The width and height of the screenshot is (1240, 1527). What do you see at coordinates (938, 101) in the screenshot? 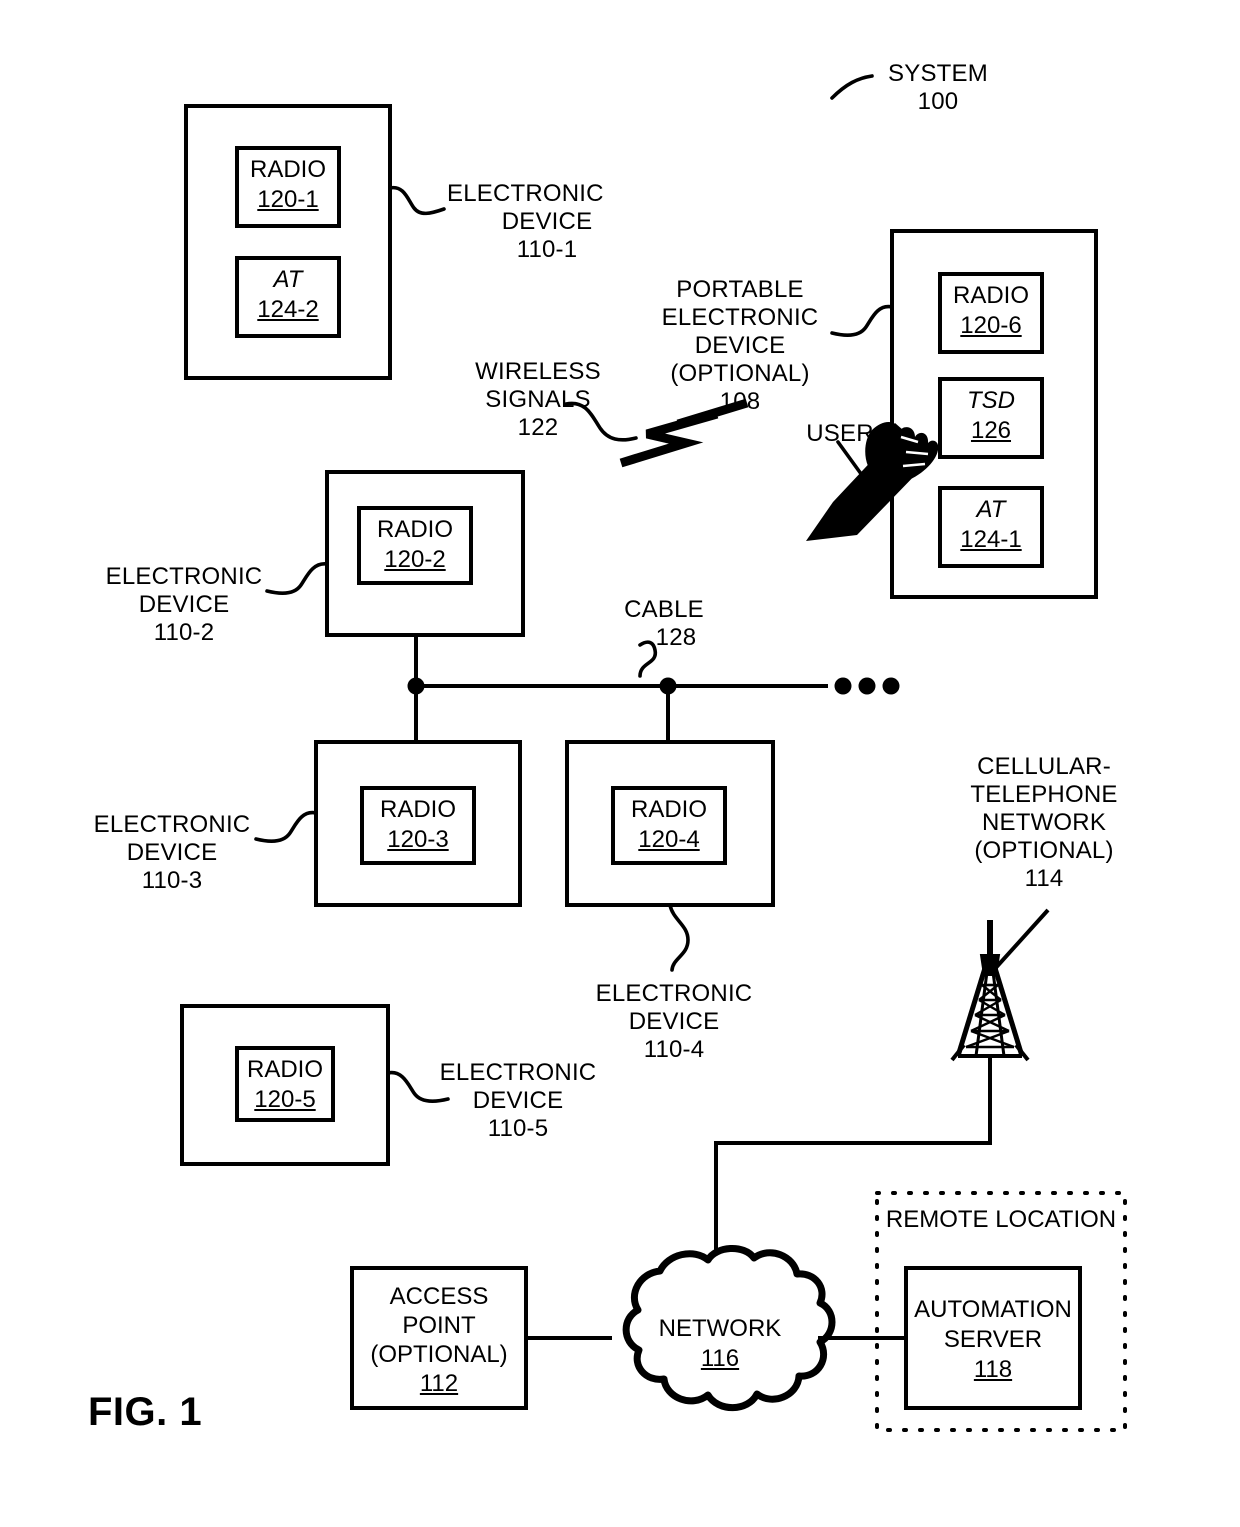
I see `system-callout-number: 100` at bounding box center [938, 101].